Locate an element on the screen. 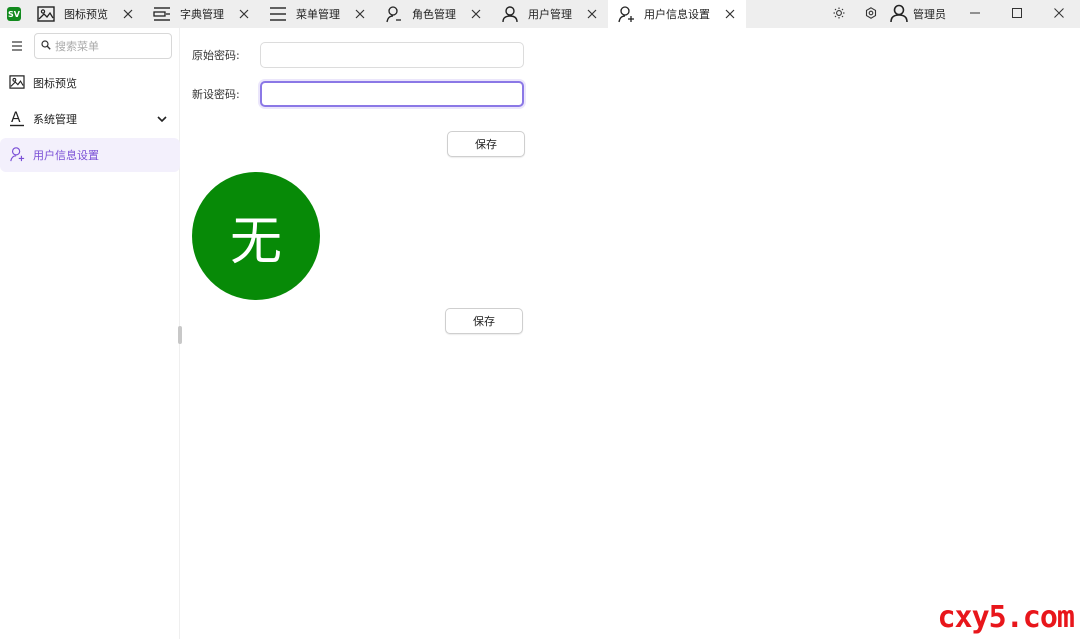  maximize-button is located at coordinates (1017, 14).